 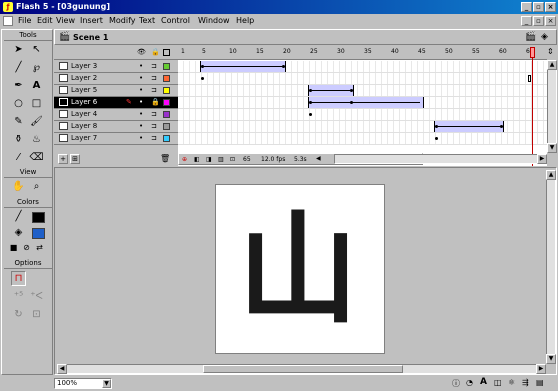 I want to click on magnet-option-icon: ⊓, so click(x=18, y=278).